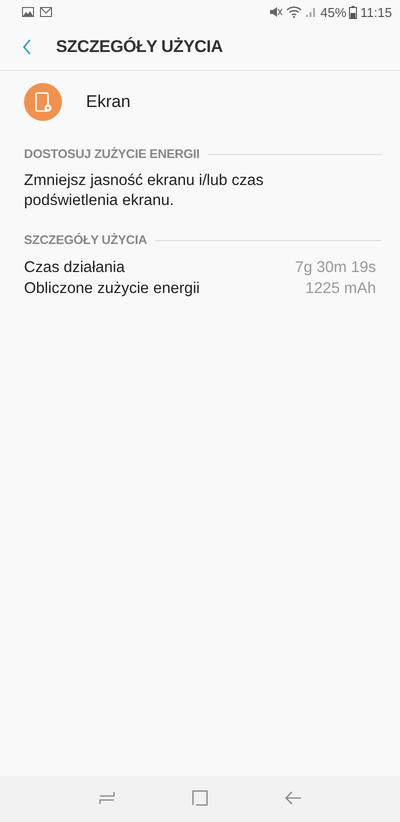 The image size is (400, 822). I want to click on row-label: Czas działania, so click(74, 268).